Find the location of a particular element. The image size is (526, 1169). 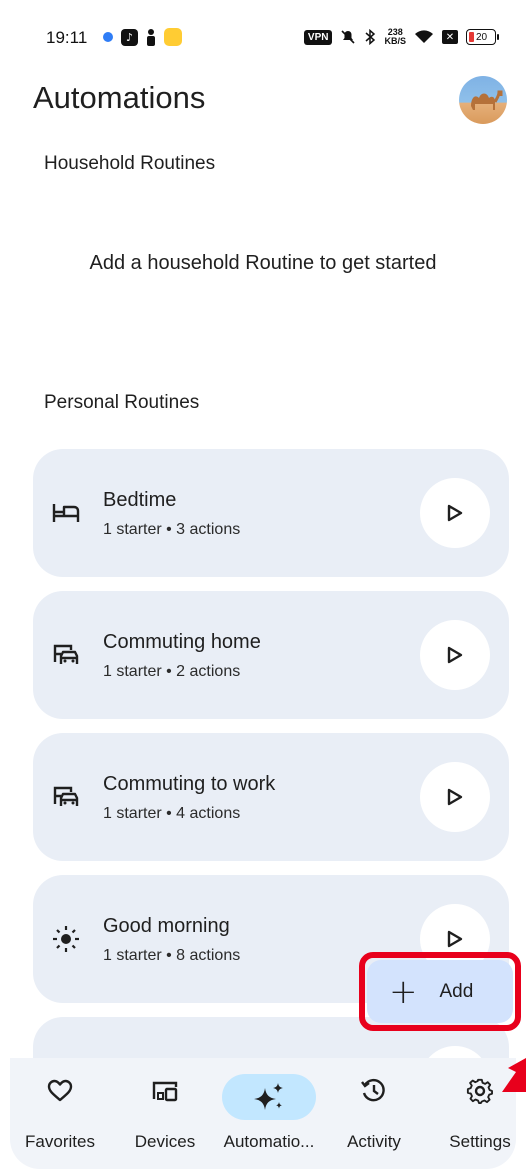

history-icon is located at coordinates (374, 1091).